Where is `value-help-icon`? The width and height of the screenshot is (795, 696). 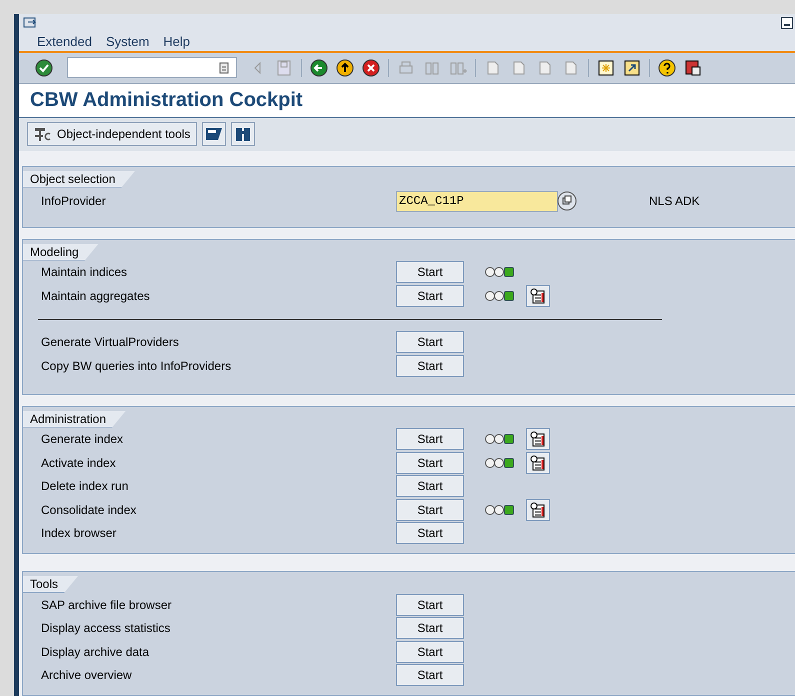
value-help-icon is located at coordinates (567, 201).